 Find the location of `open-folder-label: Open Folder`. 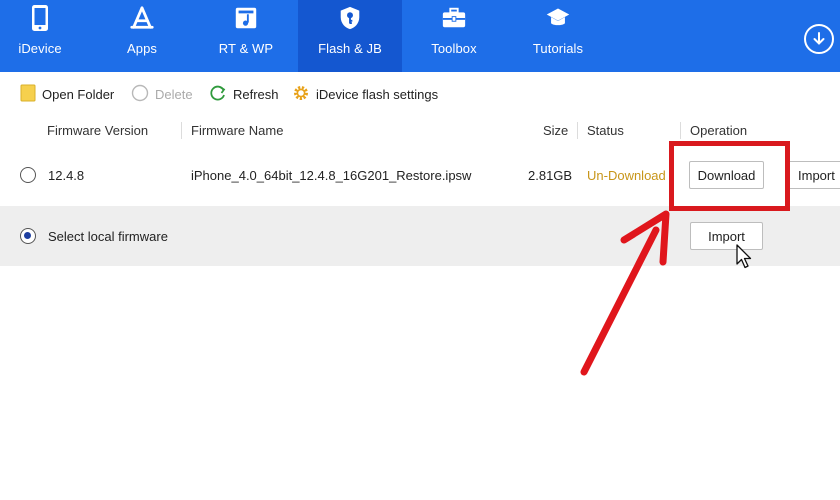

open-folder-label: Open Folder is located at coordinates (78, 94).